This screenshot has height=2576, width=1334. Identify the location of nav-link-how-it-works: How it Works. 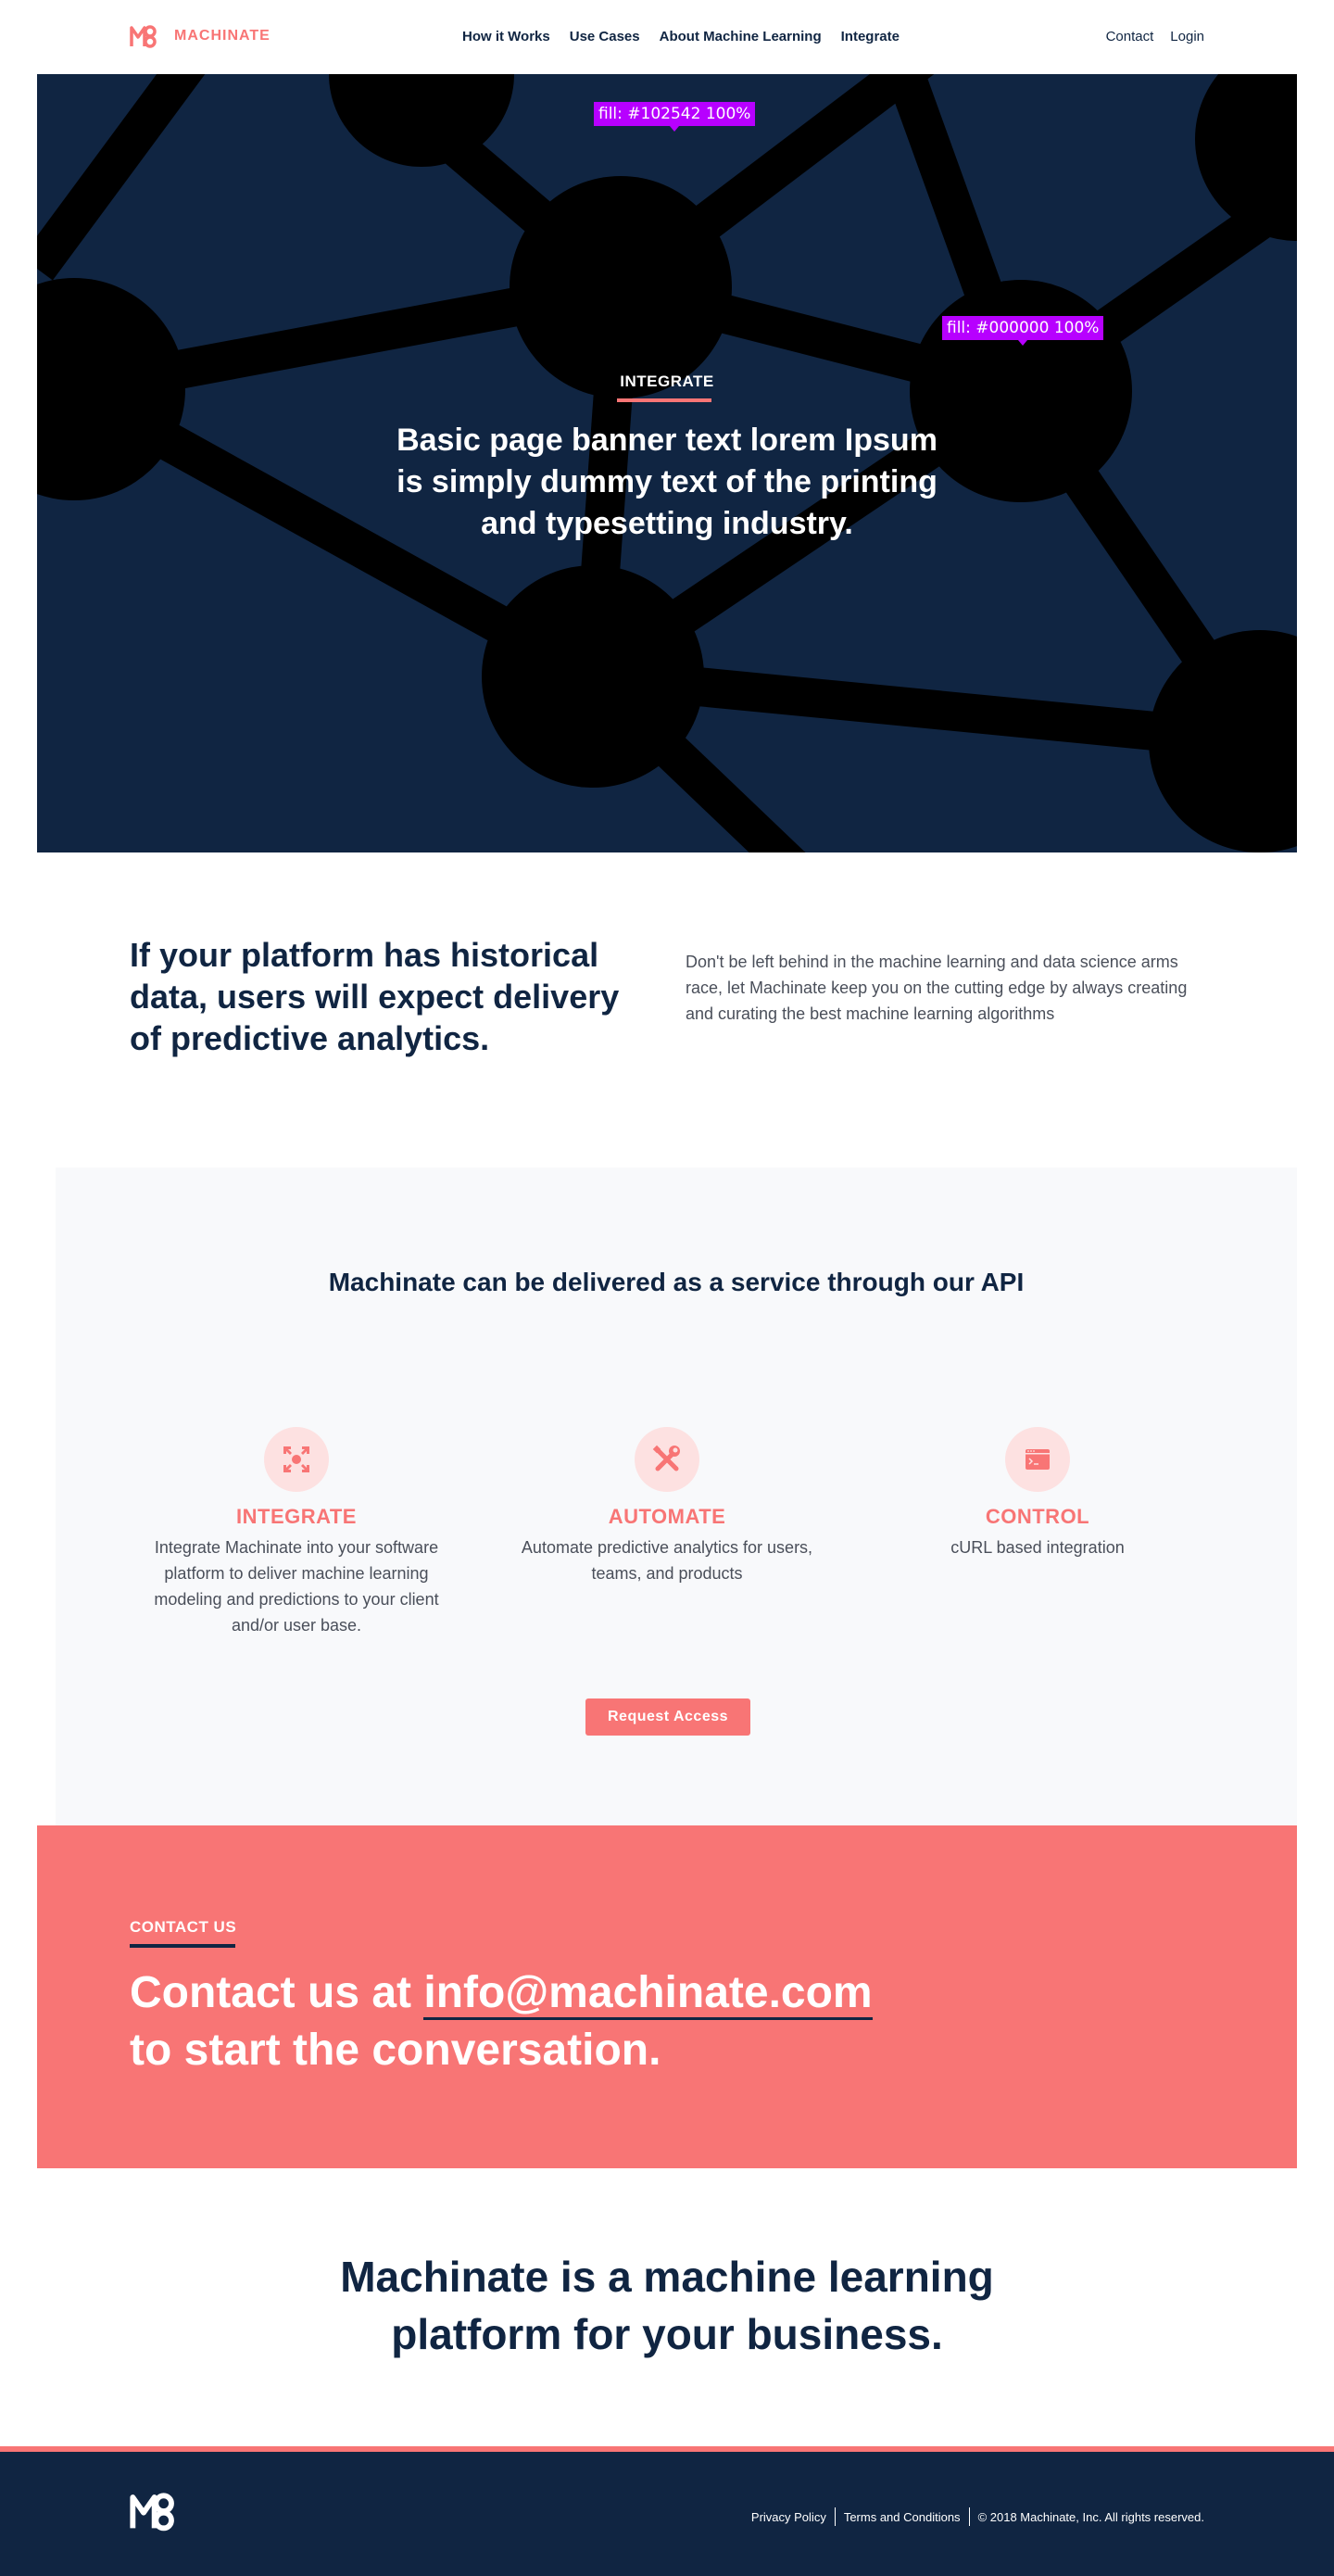
(506, 36).